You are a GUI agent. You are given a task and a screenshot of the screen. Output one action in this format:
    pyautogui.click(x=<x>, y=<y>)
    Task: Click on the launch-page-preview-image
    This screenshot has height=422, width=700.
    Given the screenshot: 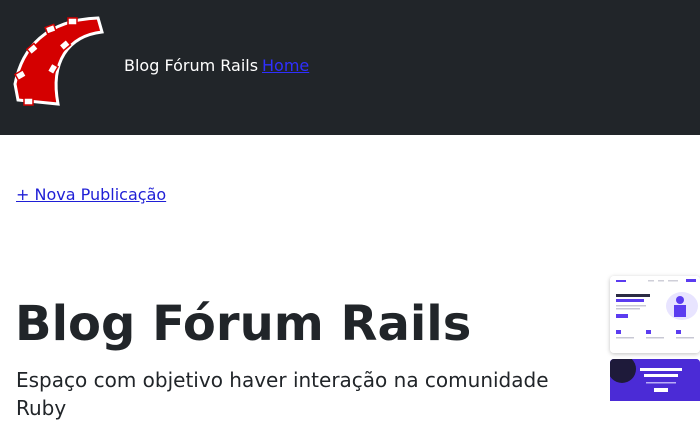 What is the action you would take?
    pyautogui.click(x=655, y=380)
    